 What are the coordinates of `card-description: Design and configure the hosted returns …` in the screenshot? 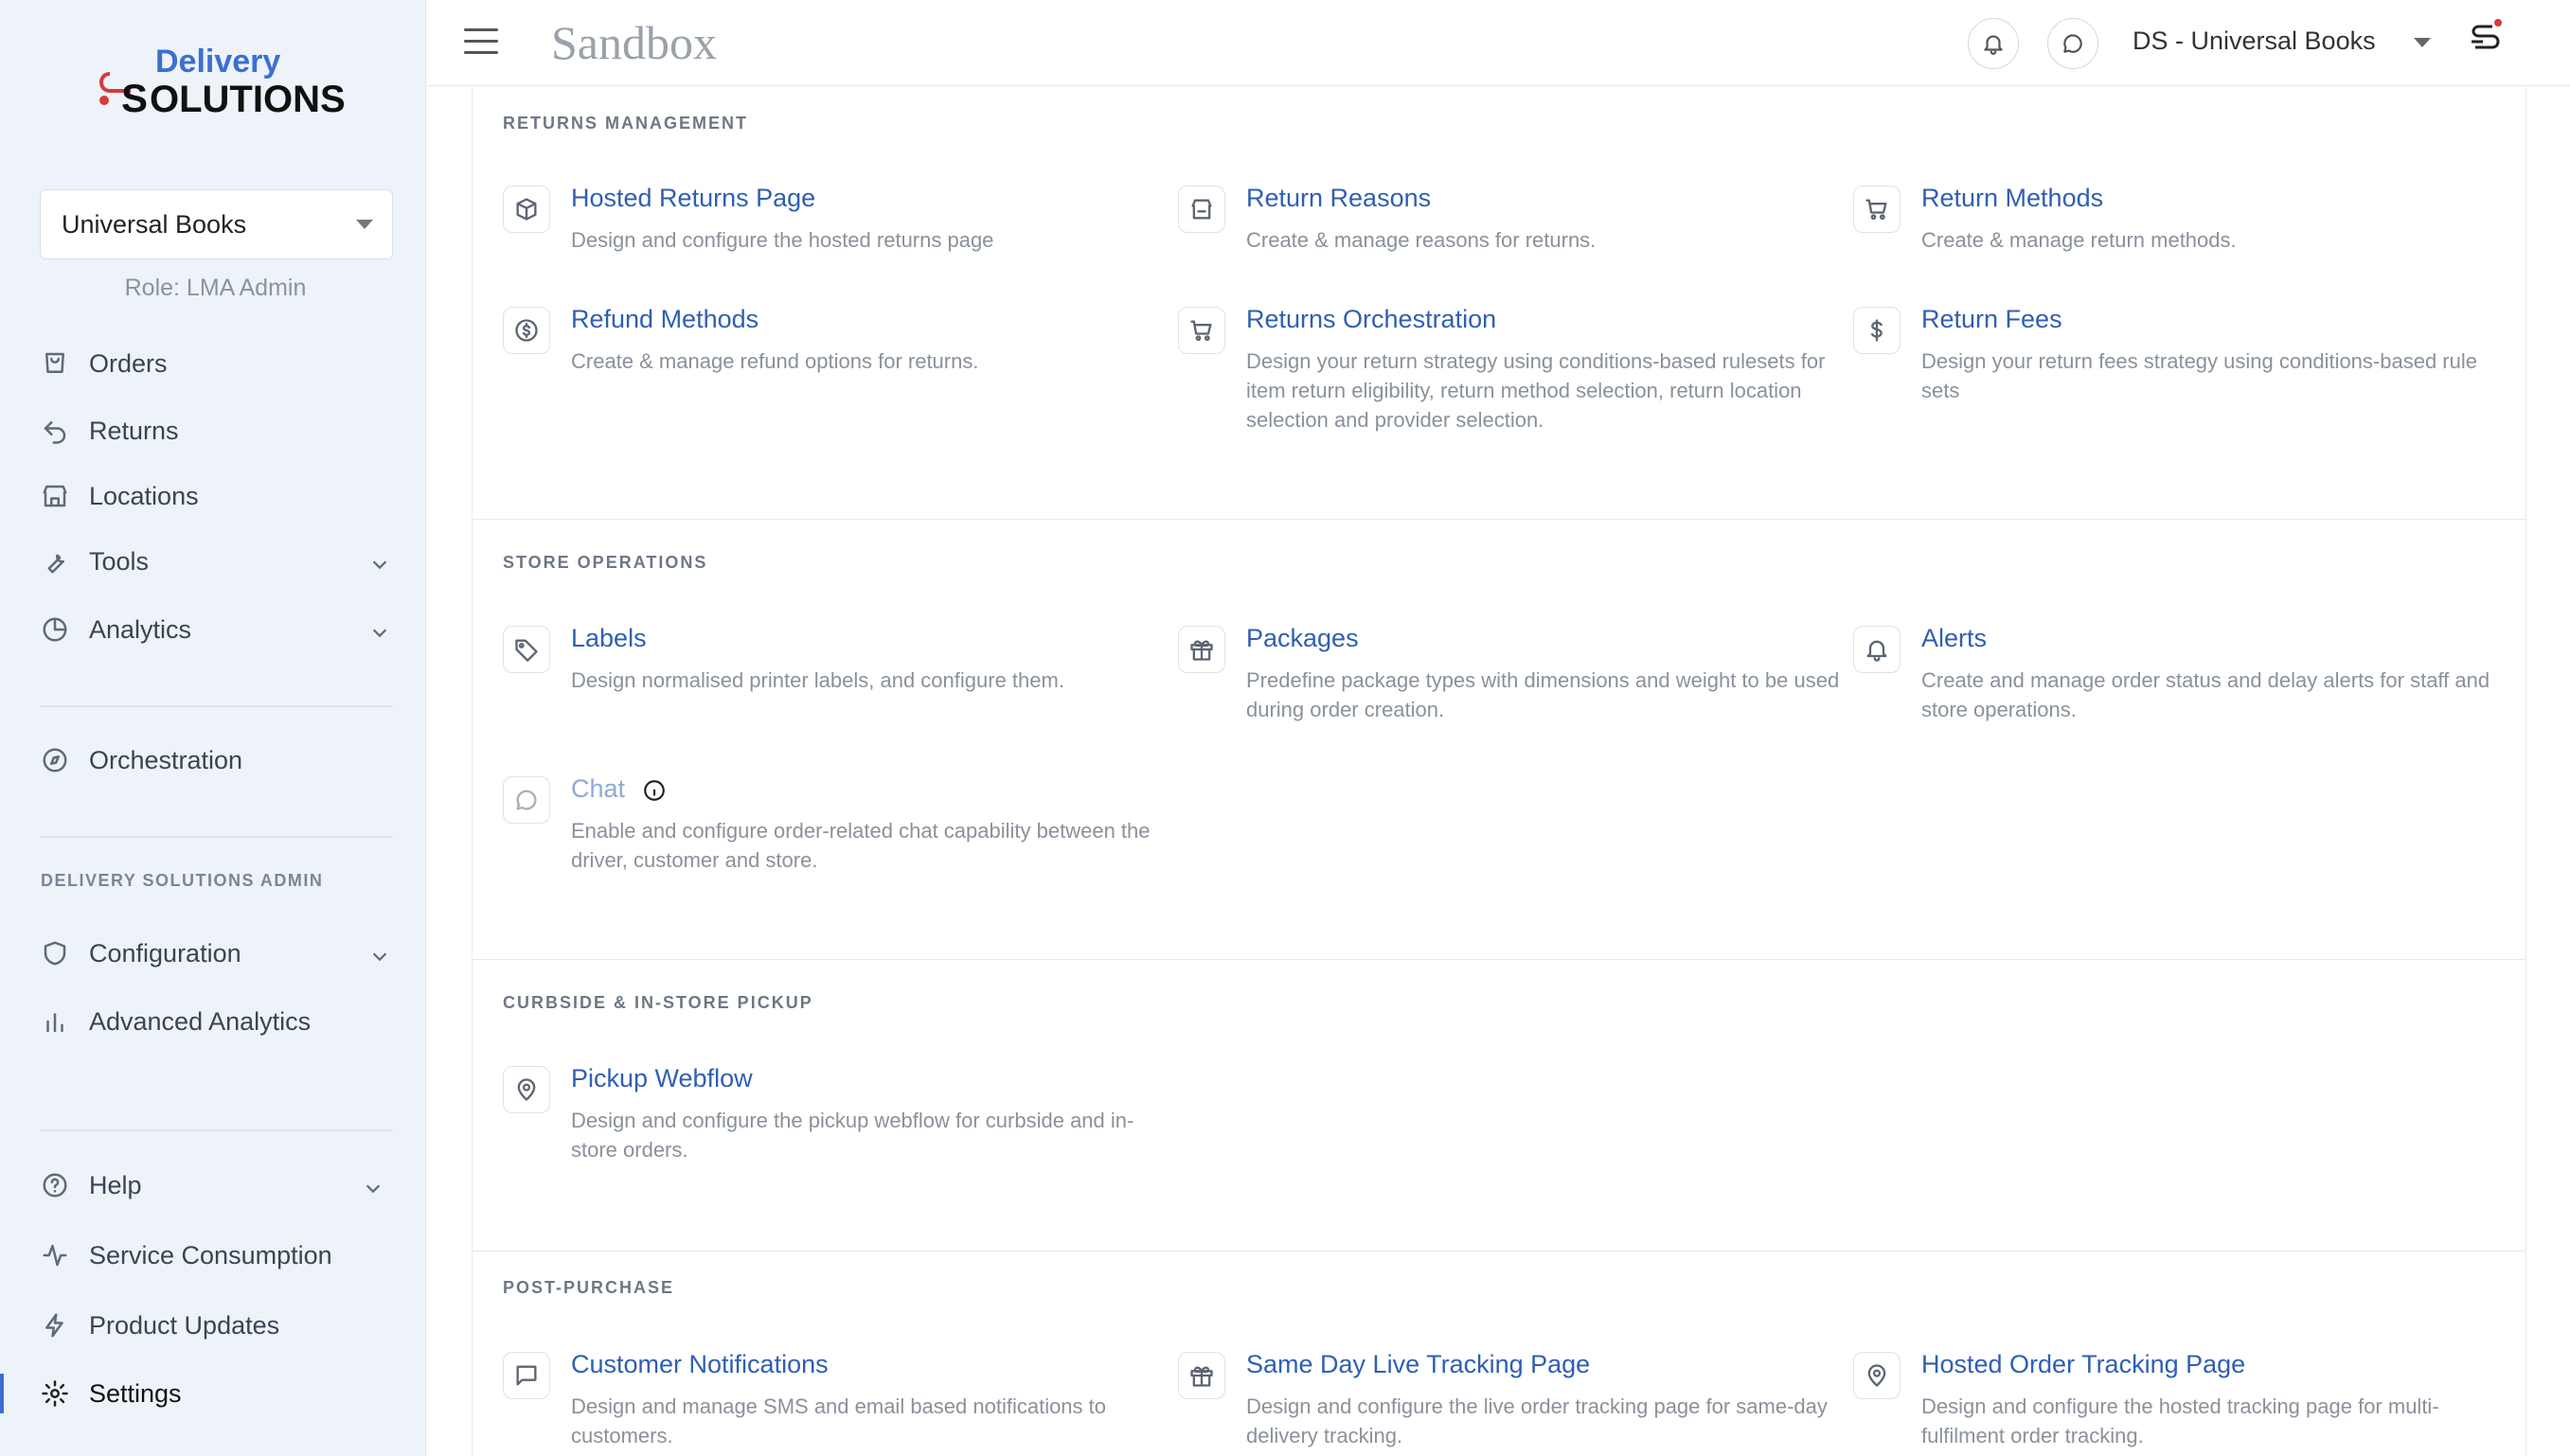 It's located at (782, 240).